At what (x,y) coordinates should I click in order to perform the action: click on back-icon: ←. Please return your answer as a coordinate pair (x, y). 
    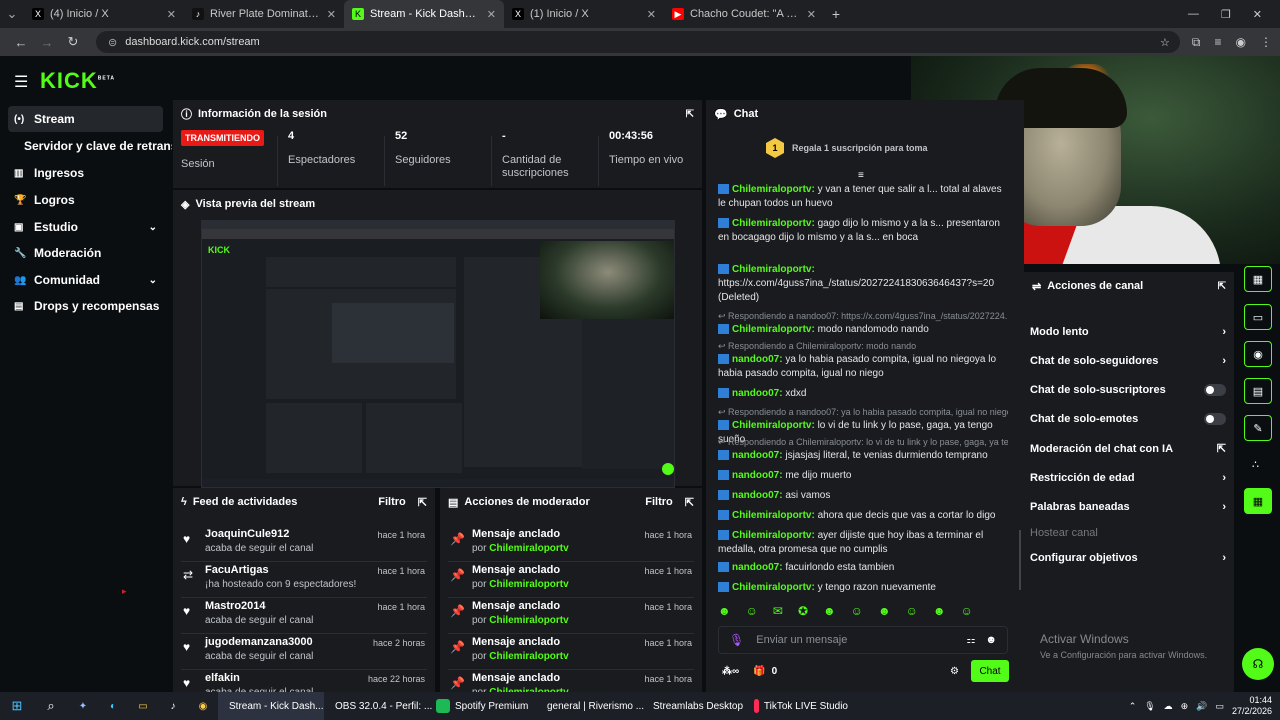
    Looking at the image, I should click on (21, 42).